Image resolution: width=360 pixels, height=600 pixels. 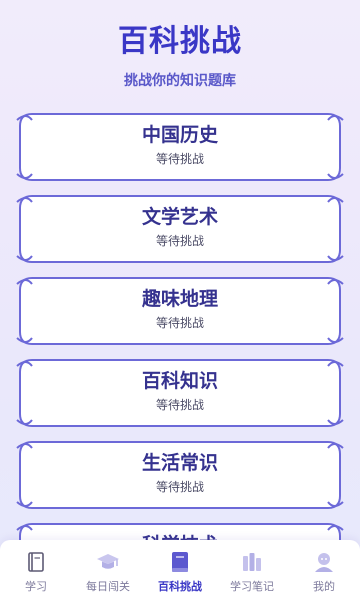 What do you see at coordinates (180, 229) in the screenshot?
I see `category-card-literature-art: 文学艺术 等待挑战` at bounding box center [180, 229].